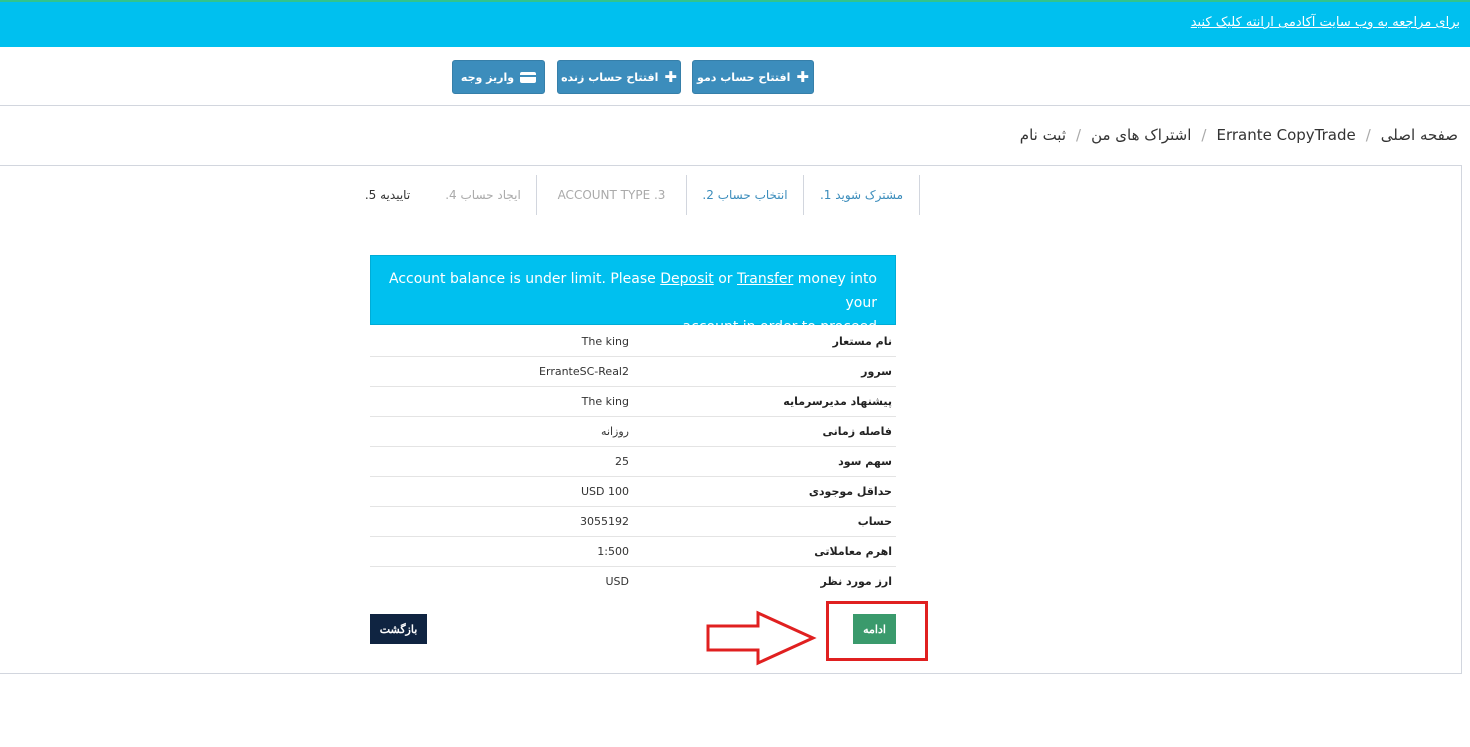 This screenshot has height=747, width=1470. I want to click on detail-row: نام مستعار The king, so click(633, 342).